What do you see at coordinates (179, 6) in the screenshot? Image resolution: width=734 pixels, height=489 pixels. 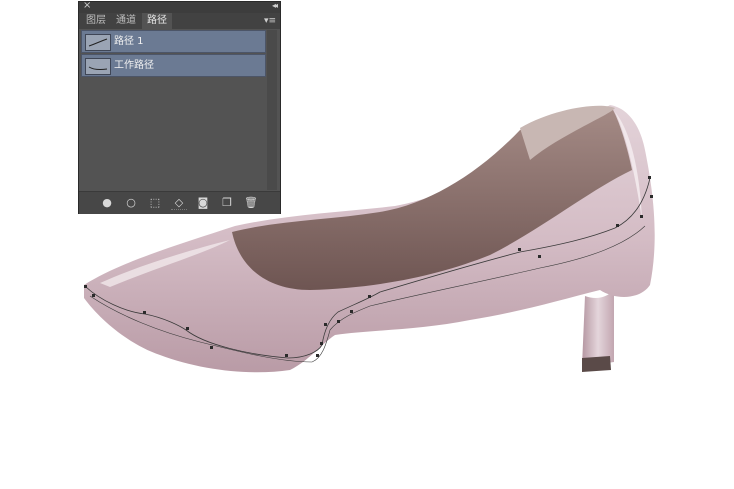 I see `panel-titlebar: × ◂◂` at bounding box center [179, 6].